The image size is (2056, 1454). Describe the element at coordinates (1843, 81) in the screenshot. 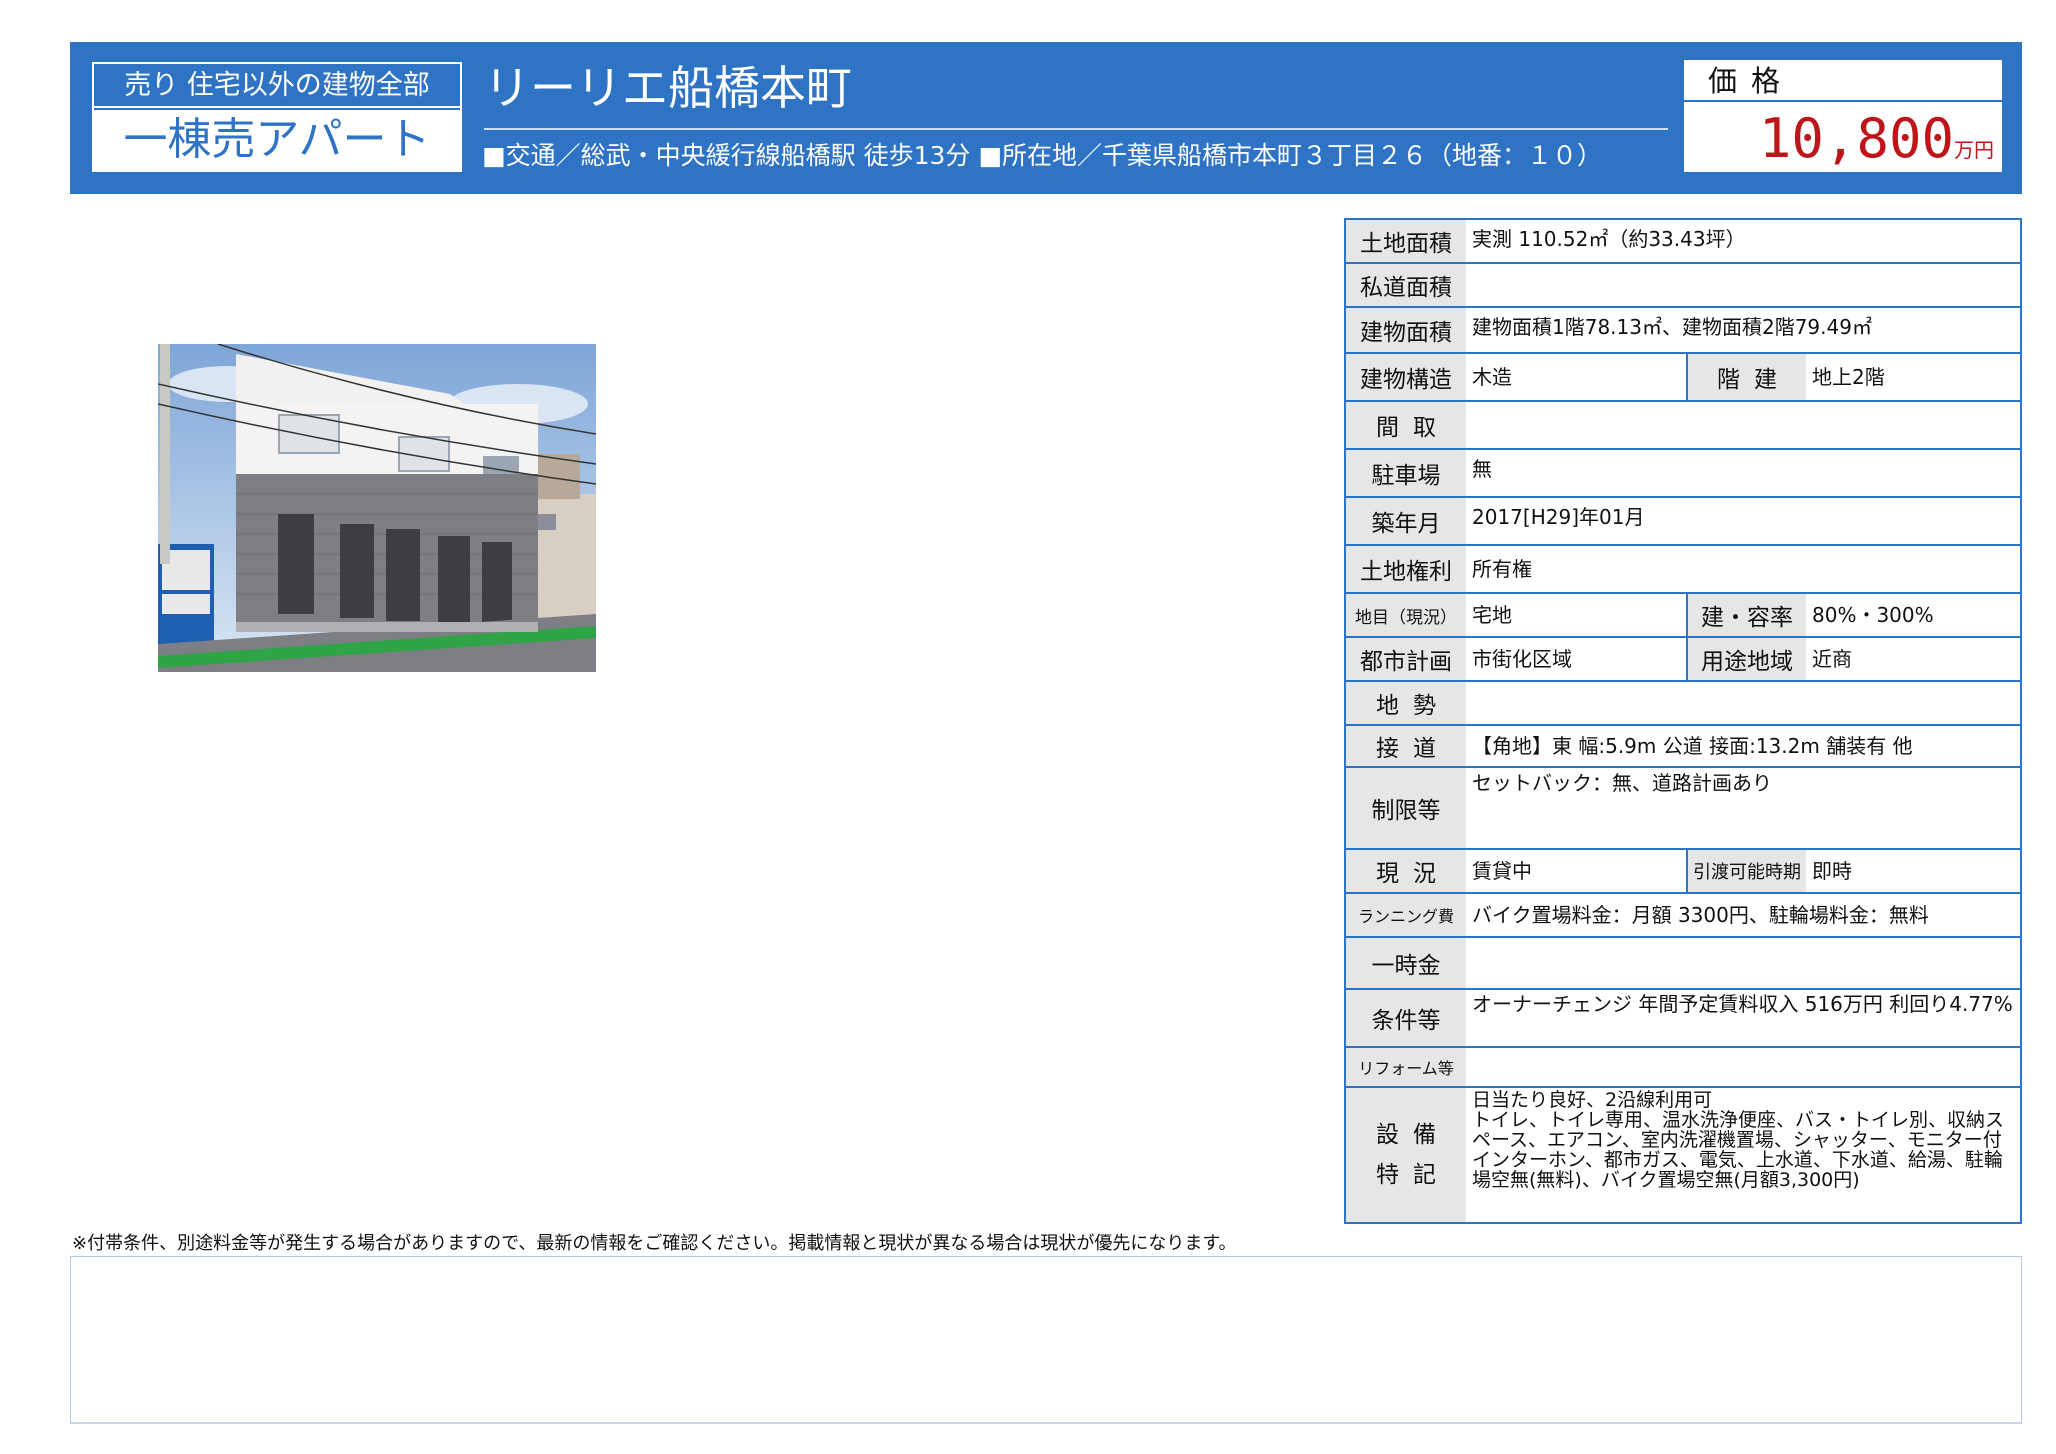

I see `price-label: 価格` at that location.